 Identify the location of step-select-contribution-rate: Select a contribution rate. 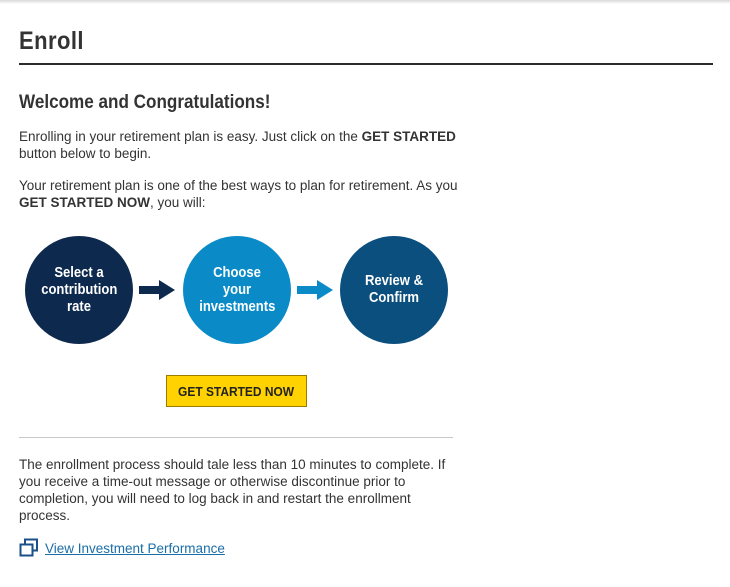
(79, 290).